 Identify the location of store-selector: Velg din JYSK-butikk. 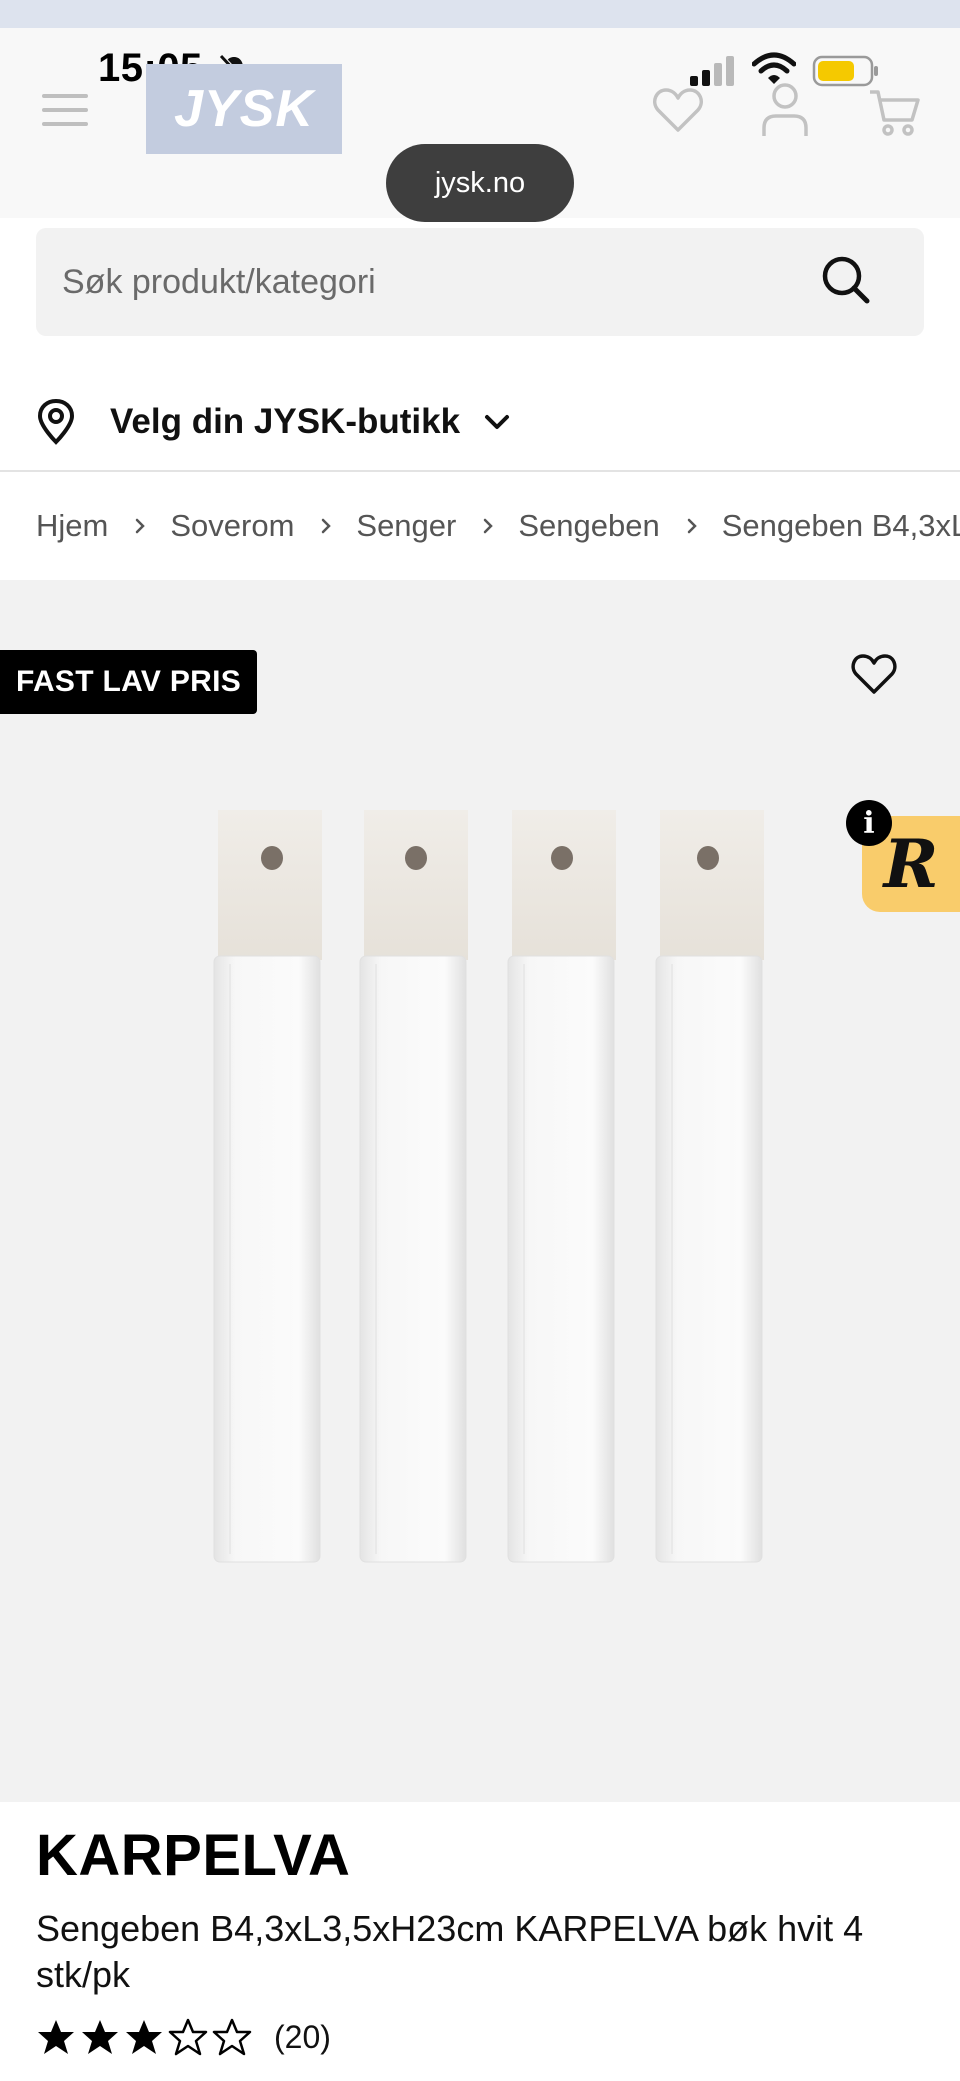
(274, 422).